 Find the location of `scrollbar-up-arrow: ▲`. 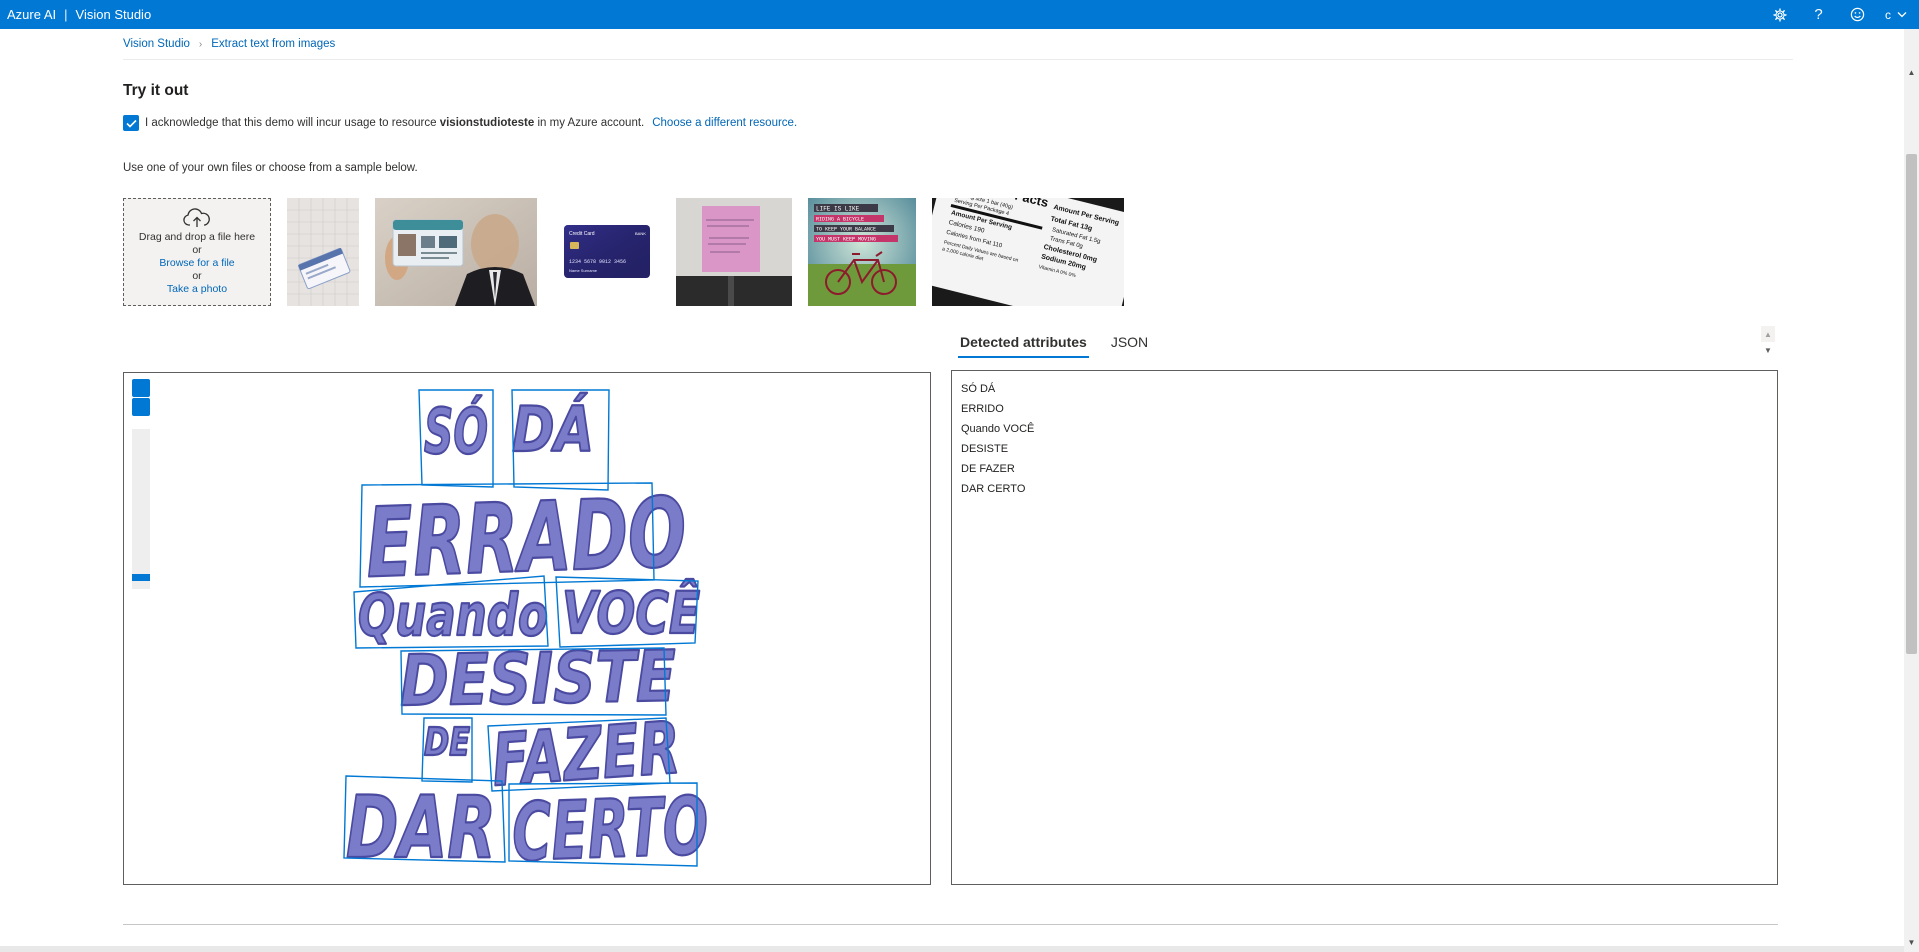

scrollbar-up-arrow: ▲ is located at coordinates (1911, 72).